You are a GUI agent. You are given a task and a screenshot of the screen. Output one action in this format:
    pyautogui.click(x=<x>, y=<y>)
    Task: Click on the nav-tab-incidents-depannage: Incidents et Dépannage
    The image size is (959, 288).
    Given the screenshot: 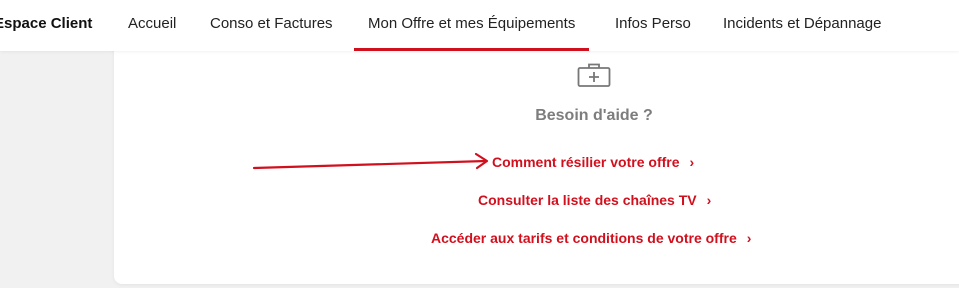 What is the action you would take?
    pyautogui.click(x=802, y=25)
    